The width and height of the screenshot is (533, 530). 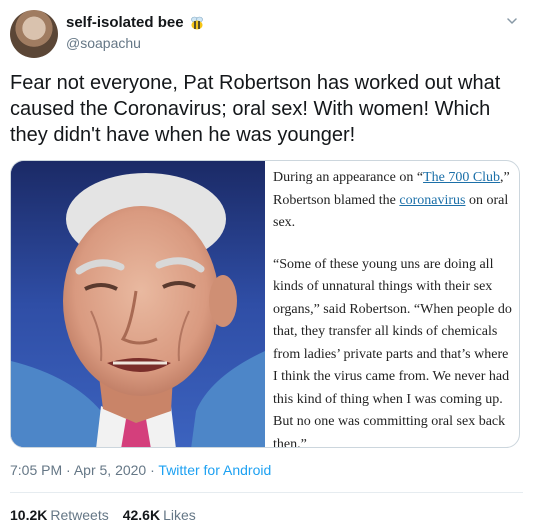 What do you see at coordinates (179, 515) in the screenshot?
I see `likes-label: Likes` at bounding box center [179, 515].